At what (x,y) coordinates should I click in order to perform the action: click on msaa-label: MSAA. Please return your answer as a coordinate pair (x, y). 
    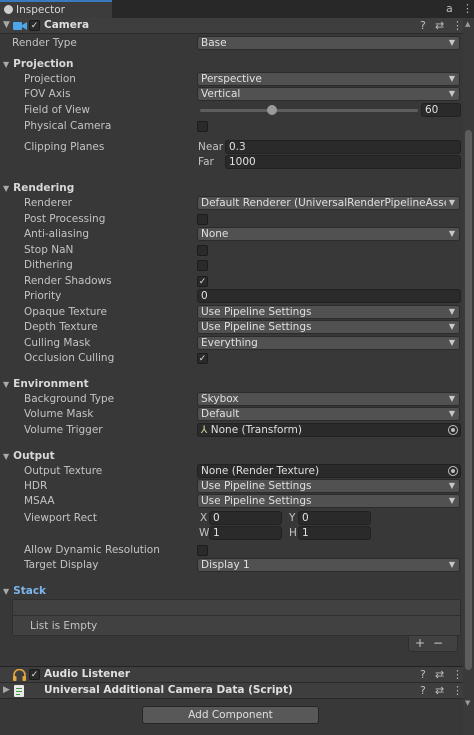
    Looking at the image, I should click on (39, 501).